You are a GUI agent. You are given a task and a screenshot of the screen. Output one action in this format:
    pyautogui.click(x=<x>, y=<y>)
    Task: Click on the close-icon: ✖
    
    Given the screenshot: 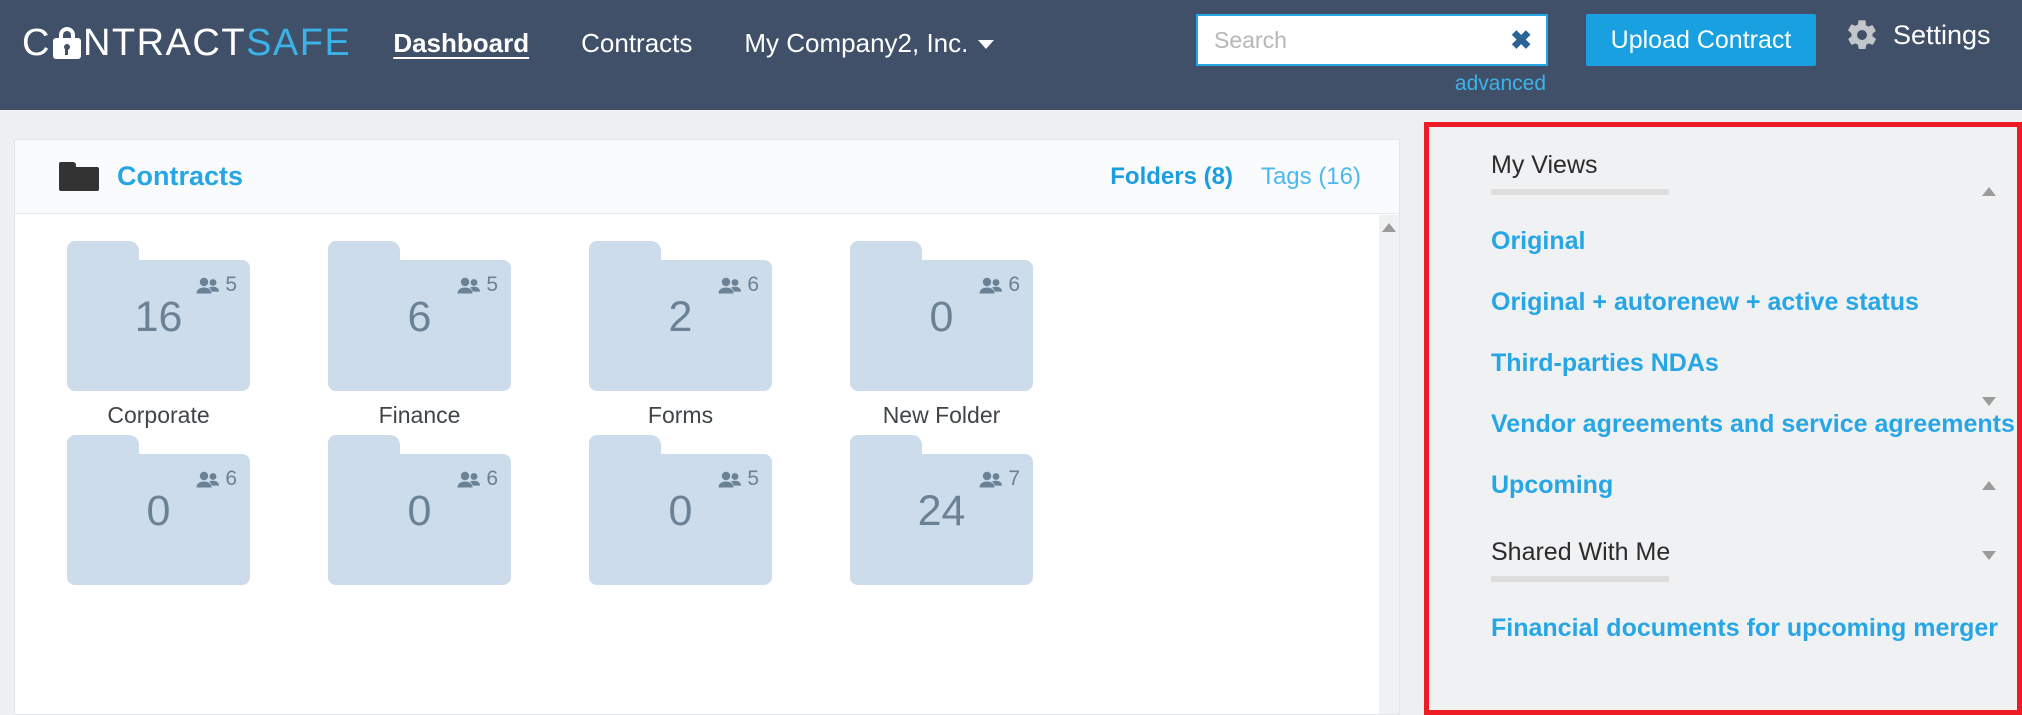 What is the action you would take?
    pyautogui.click(x=1521, y=40)
    